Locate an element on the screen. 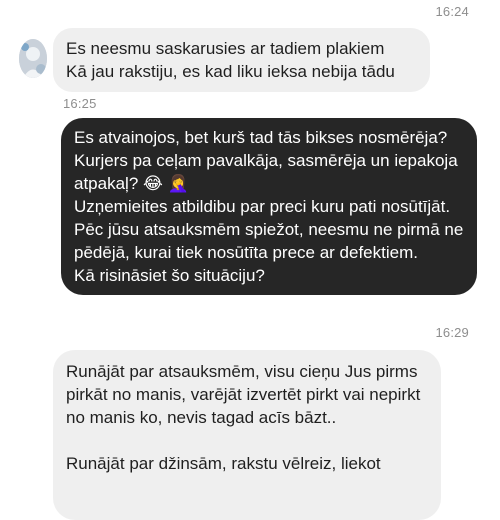 The image size is (500, 520). timestamp: 16:29 is located at coordinates (452, 332).